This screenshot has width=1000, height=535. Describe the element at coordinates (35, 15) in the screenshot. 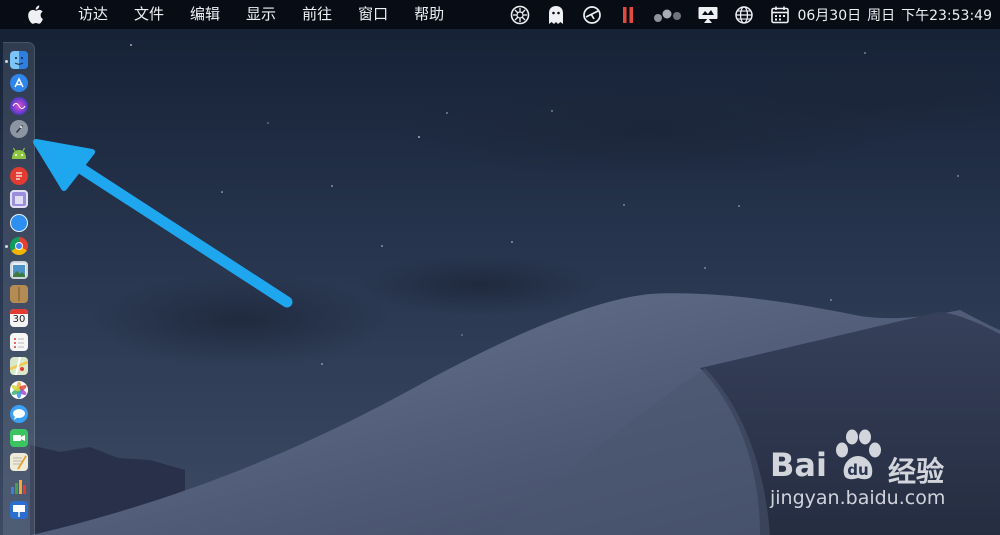

I see `apple-icon` at that location.